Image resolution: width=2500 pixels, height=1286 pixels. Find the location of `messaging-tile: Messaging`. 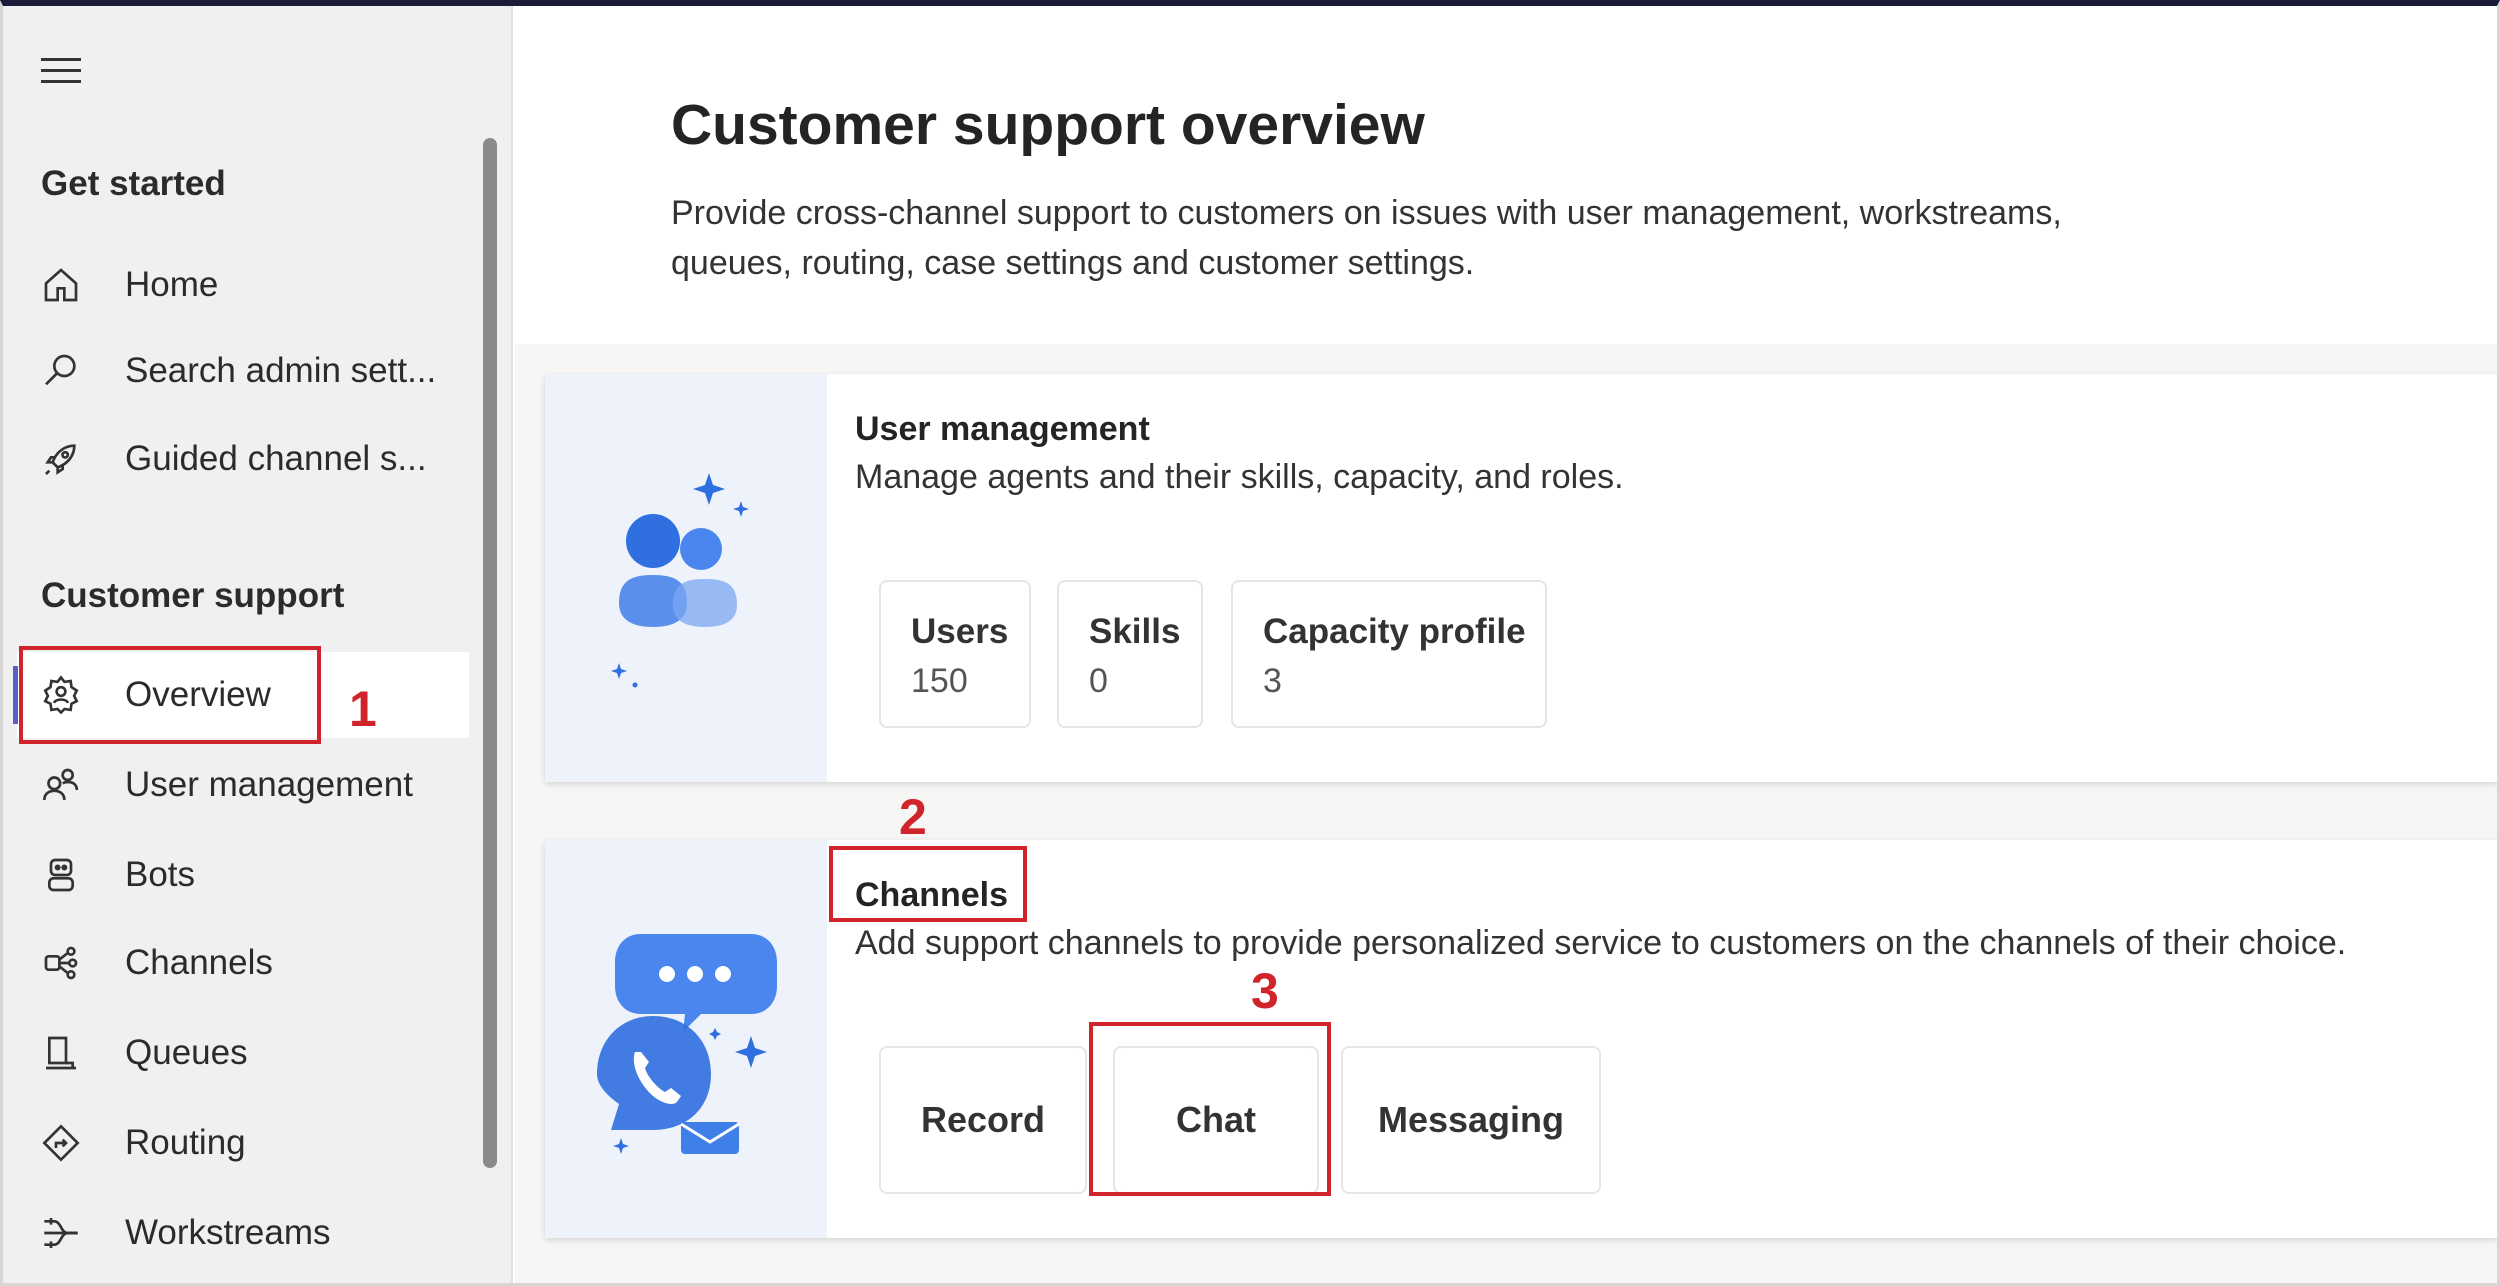

messaging-tile: Messaging is located at coordinates (1471, 1120).